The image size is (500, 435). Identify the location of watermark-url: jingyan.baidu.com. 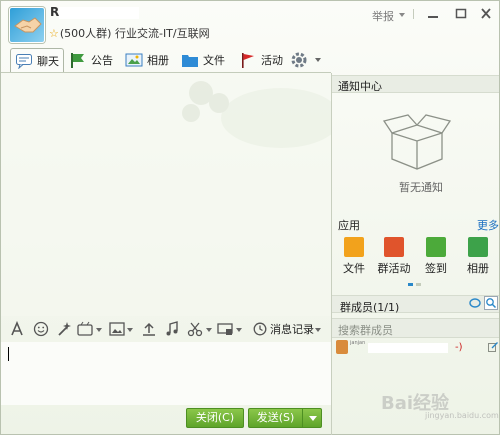
(462, 415).